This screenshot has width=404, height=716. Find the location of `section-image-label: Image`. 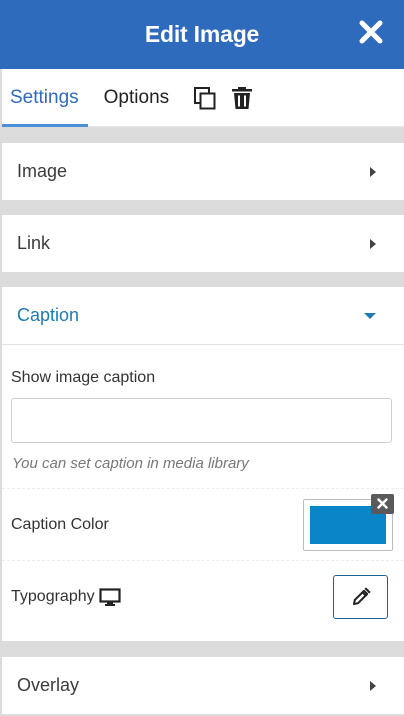

section-image-label: Image is located at coordinates (42, 171).